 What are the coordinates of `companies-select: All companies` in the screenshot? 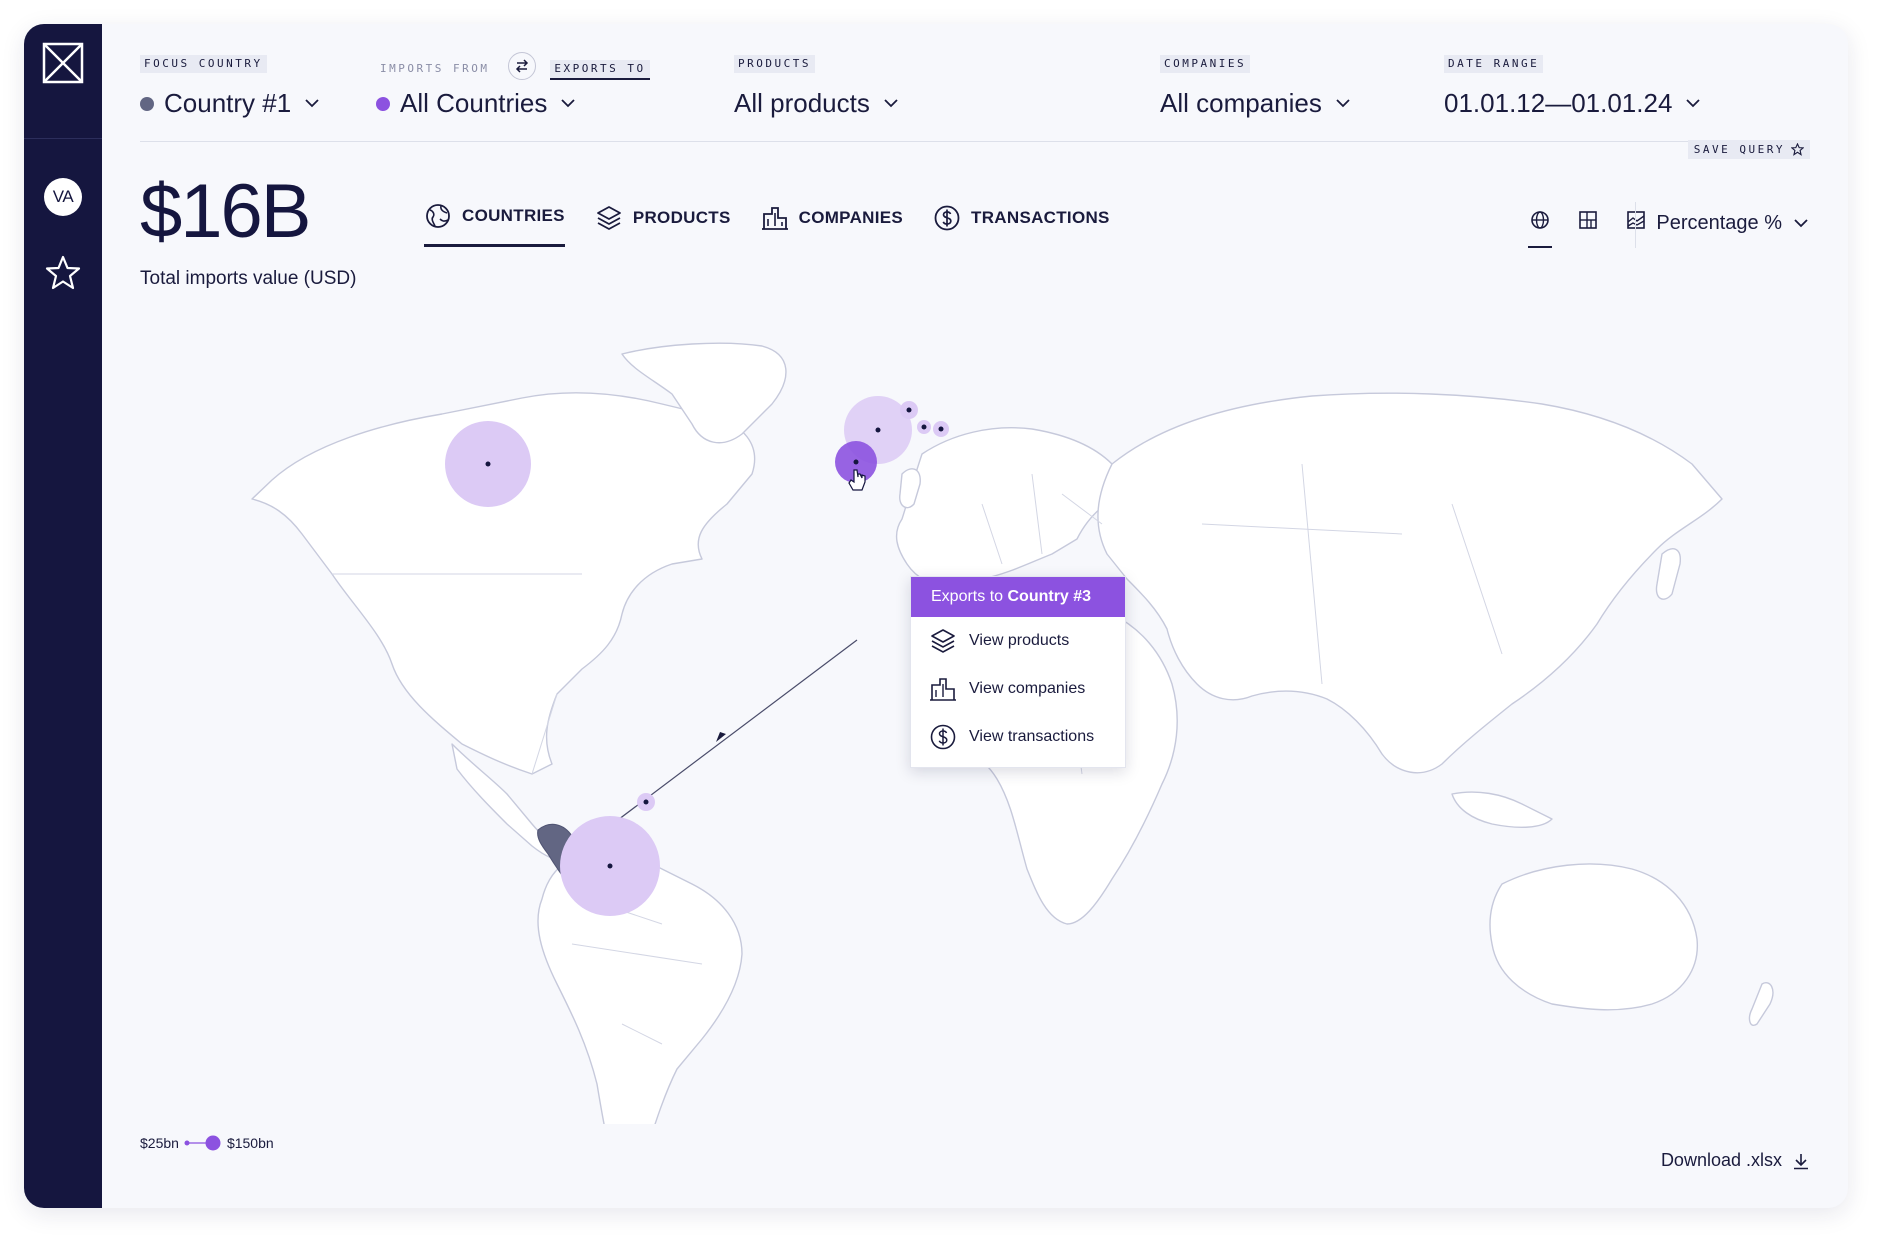 It's located at (1255, 103).